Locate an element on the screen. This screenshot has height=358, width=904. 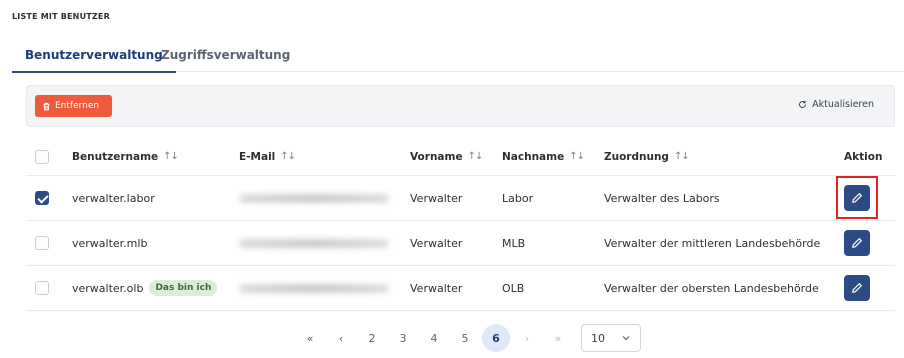
username-cell: verwalter.labor is located at coordinates (113, 198).